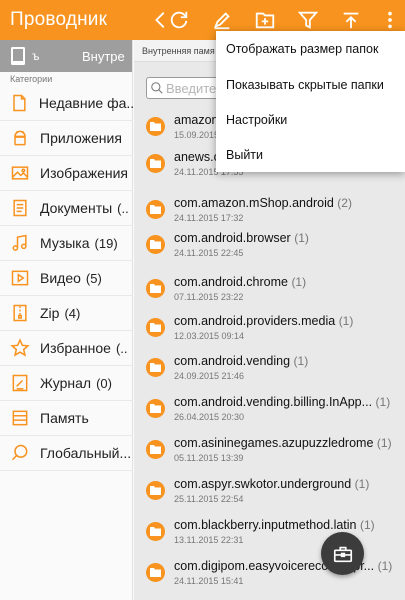  What do you see at coordinates (179, 20) in the screenshot?
I see `refresh-icon` at bounding box center [179, 20].